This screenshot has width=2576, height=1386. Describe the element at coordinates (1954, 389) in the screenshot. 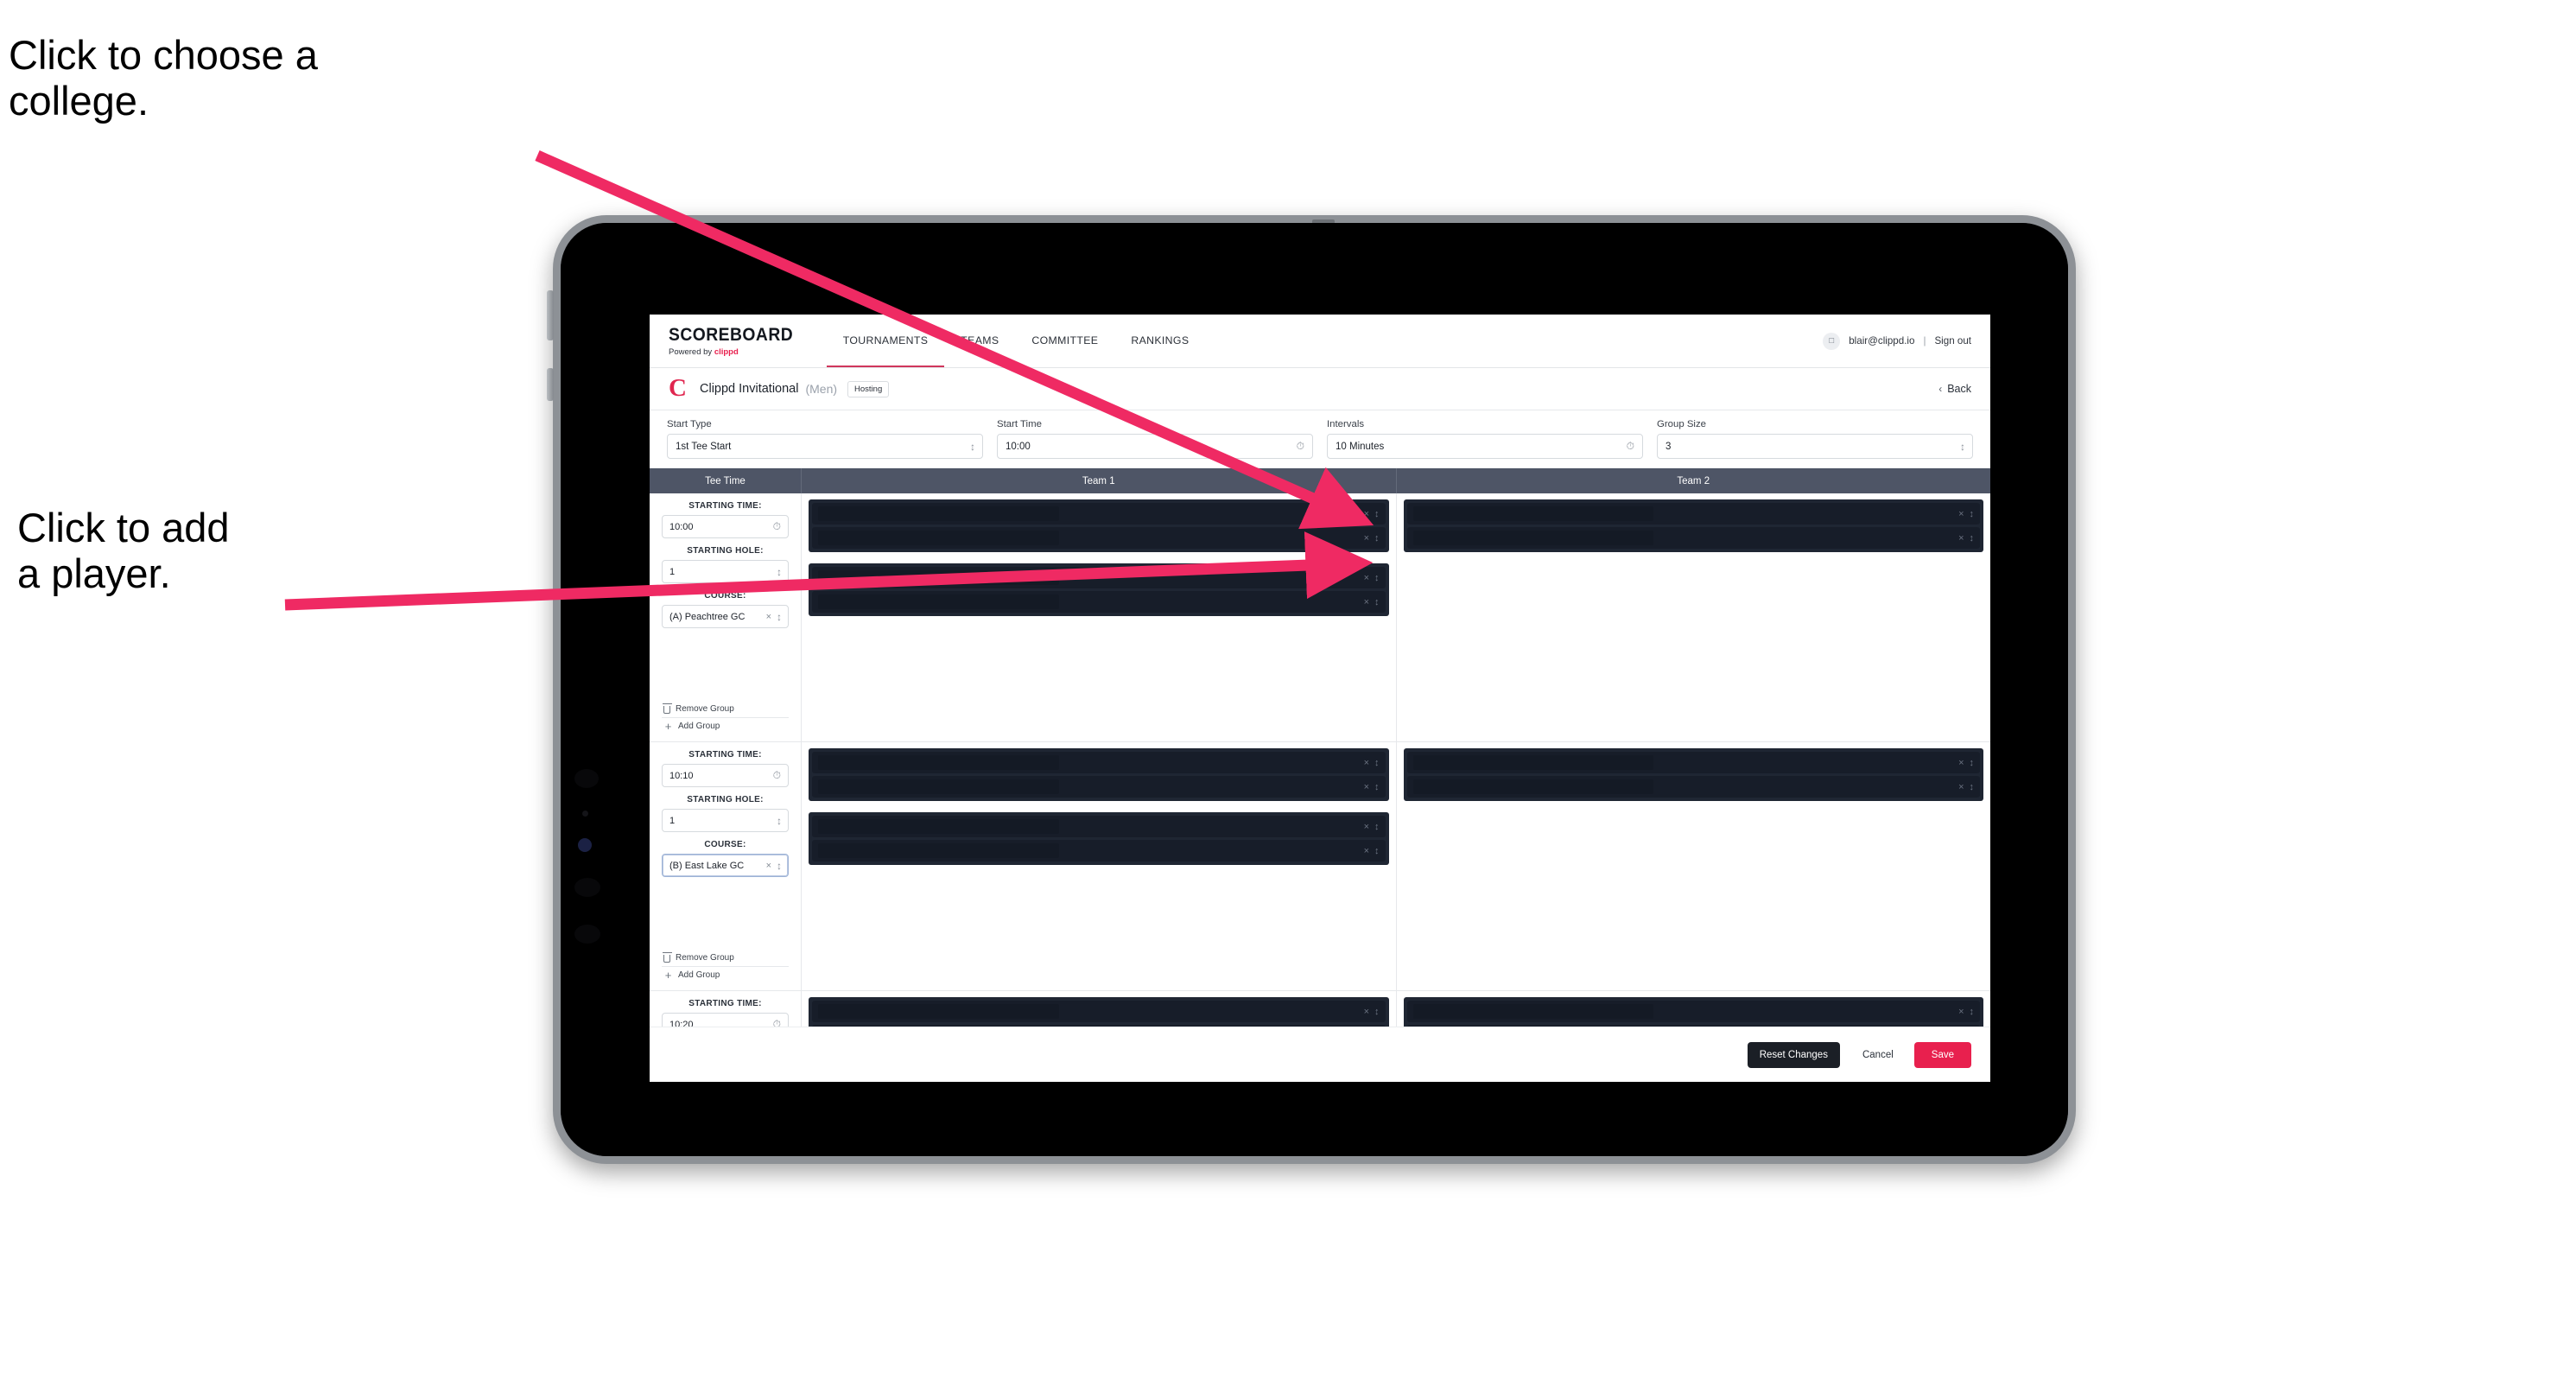

I see `back-button: ‹ Back` at that location.